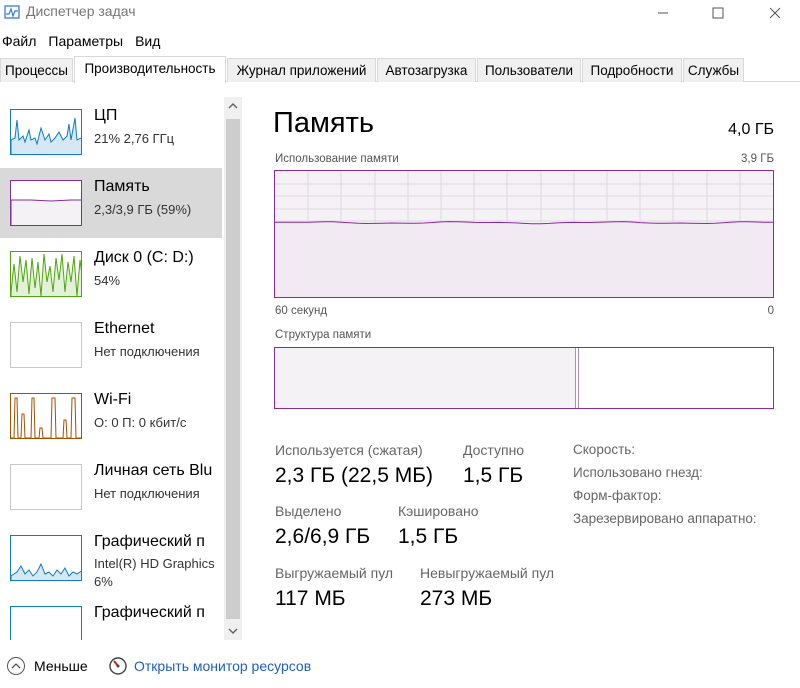  I want to click on title-bar: Диспетчер задач, so click(400, 14).